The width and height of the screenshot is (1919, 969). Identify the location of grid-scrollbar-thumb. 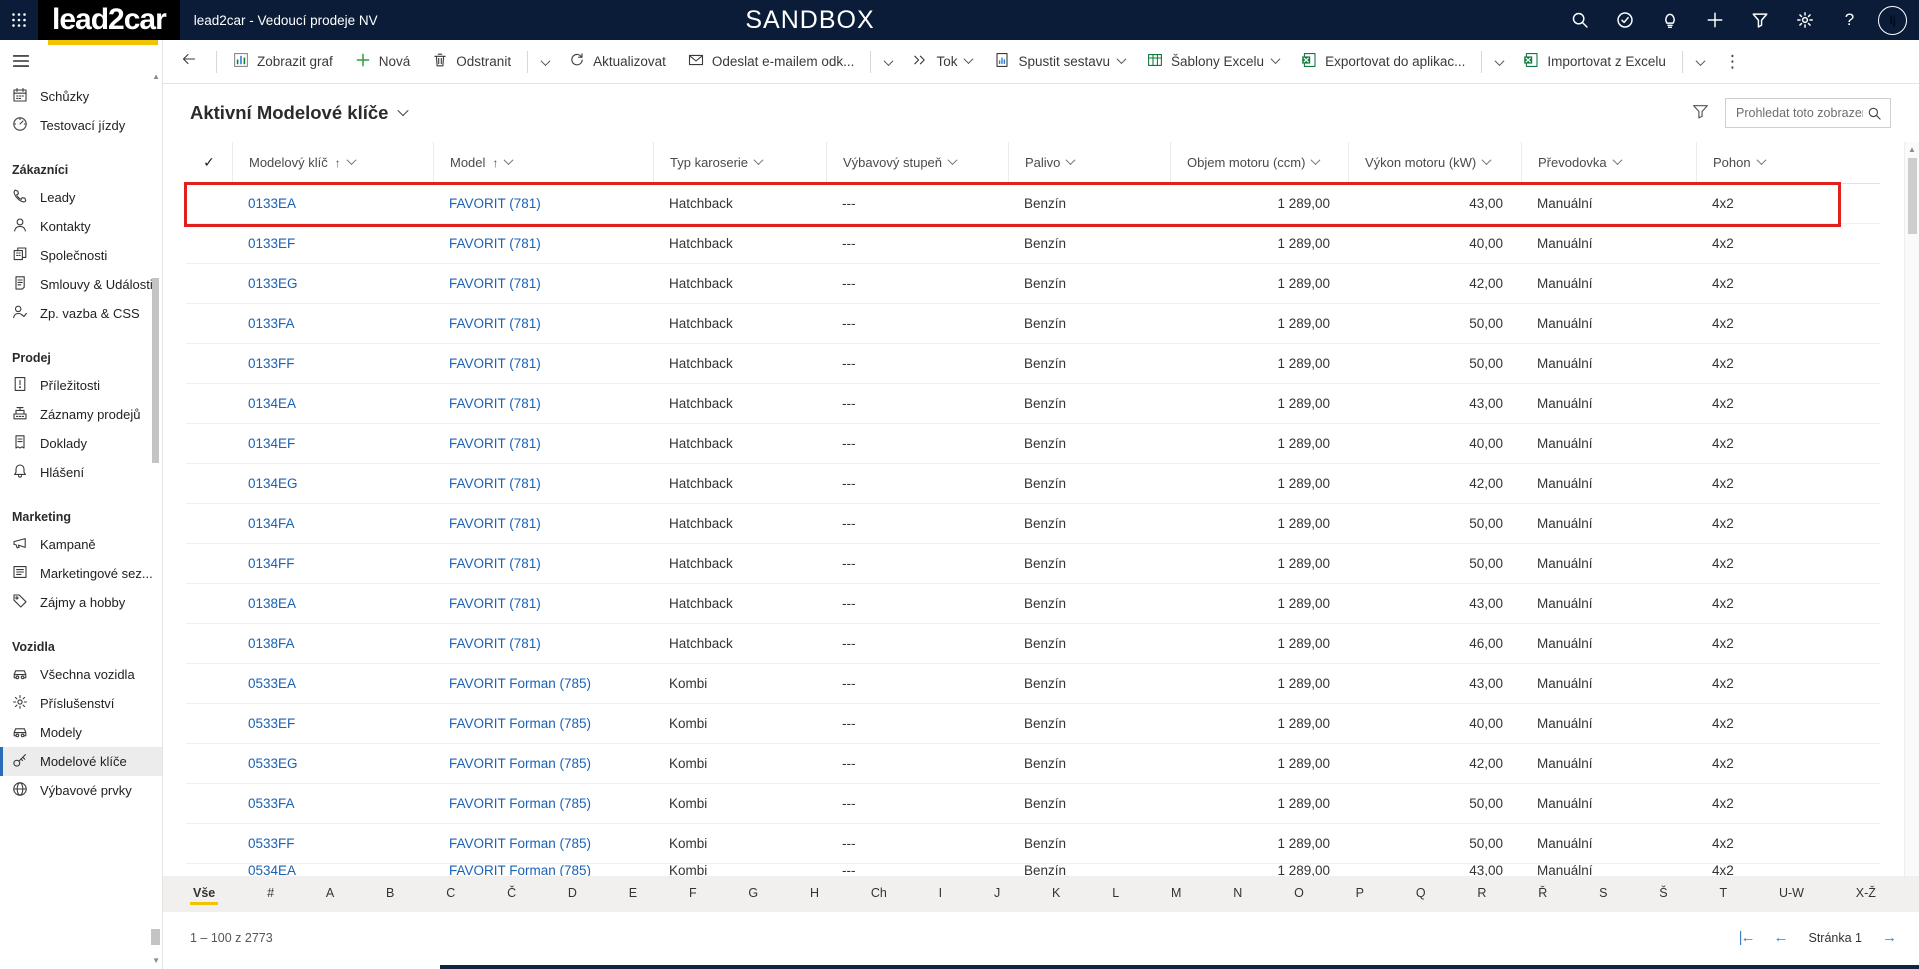
(1912, 196).